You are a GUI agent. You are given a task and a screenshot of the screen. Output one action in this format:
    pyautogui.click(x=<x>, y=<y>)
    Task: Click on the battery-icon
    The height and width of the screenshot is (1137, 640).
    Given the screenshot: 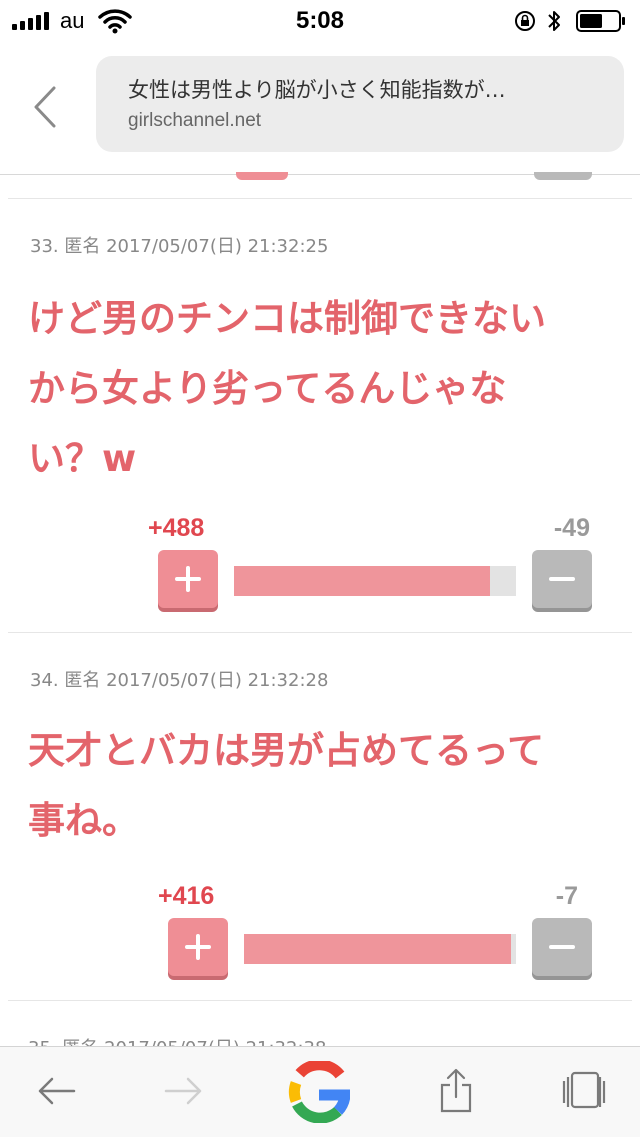 What is the action you would take?
    pyautogui.click(x=600, y=21)
    